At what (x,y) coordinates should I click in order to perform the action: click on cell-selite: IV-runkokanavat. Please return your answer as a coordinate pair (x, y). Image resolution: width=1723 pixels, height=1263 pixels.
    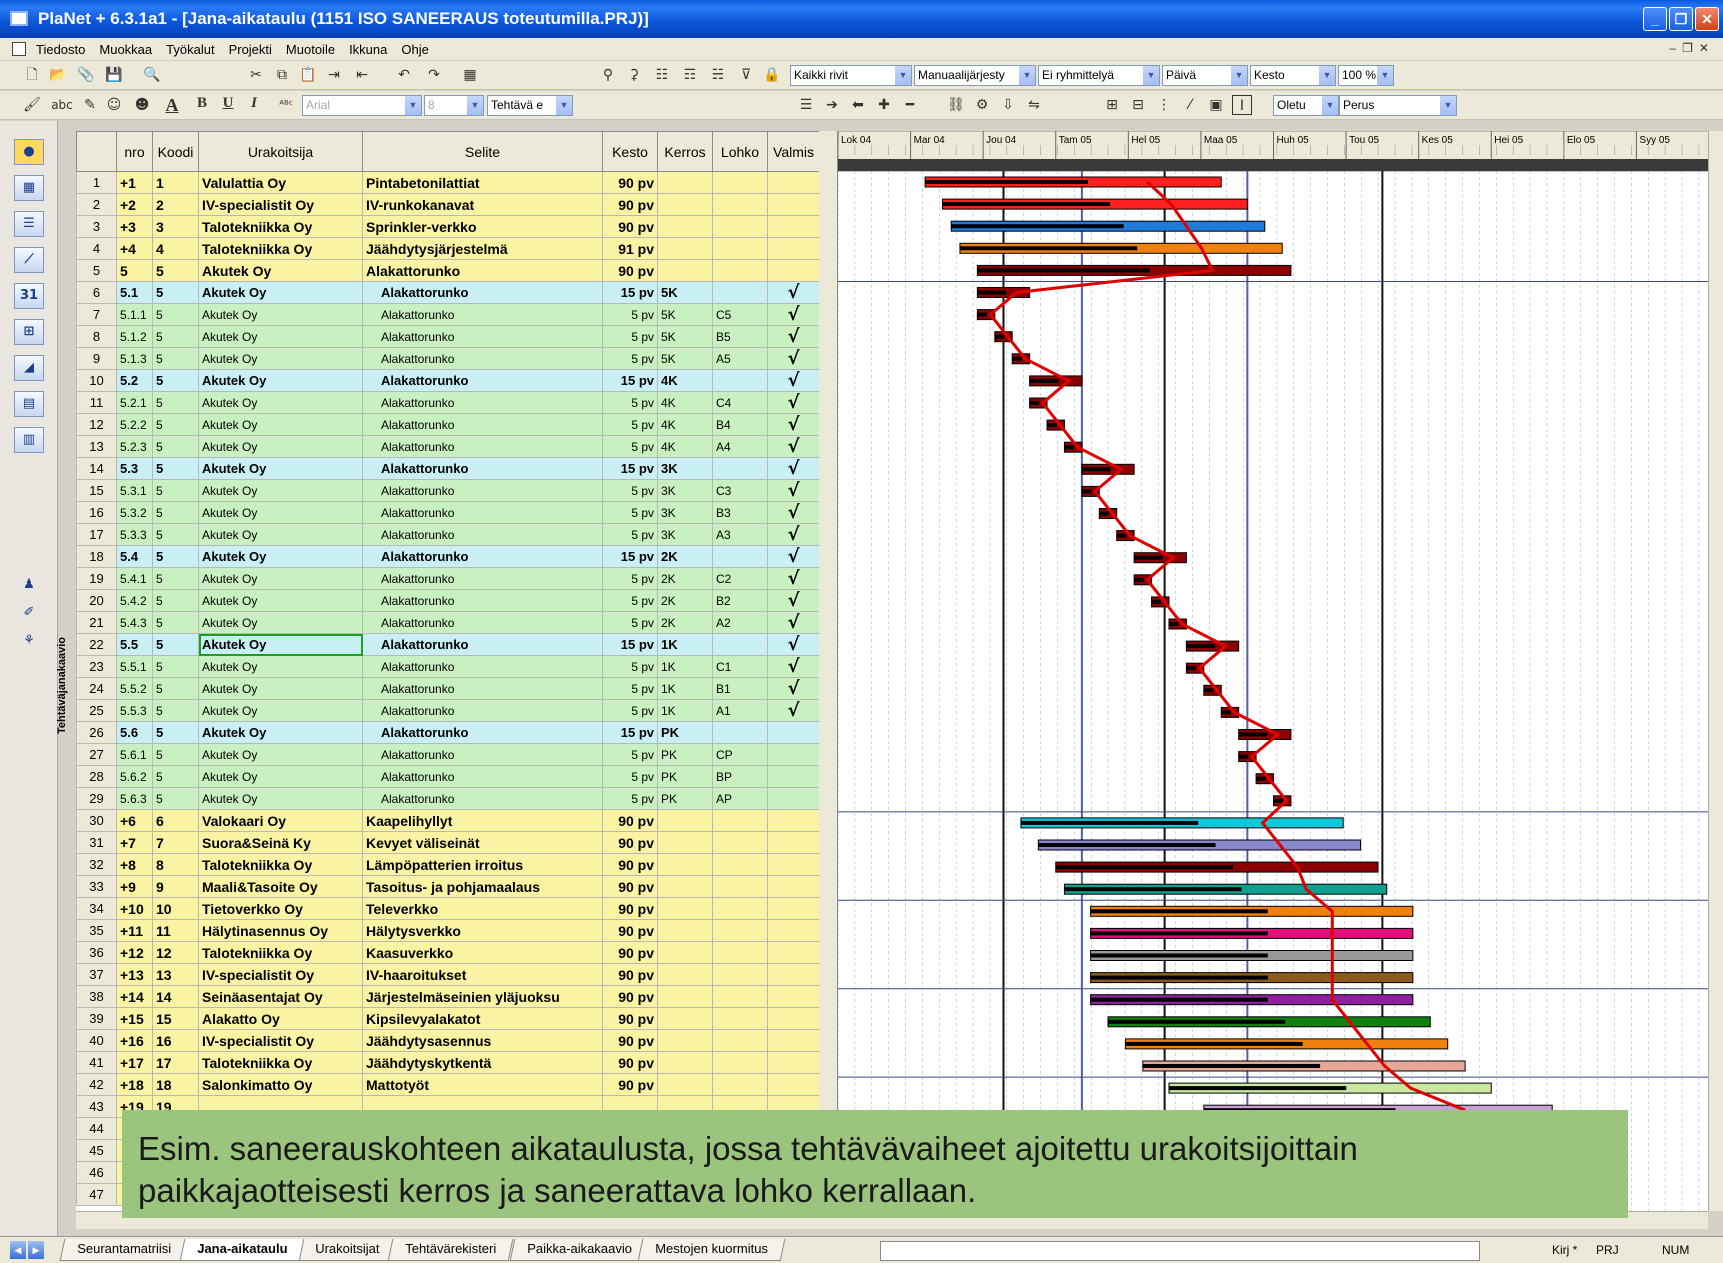
    Looking at the image, I should click on (482, 204).